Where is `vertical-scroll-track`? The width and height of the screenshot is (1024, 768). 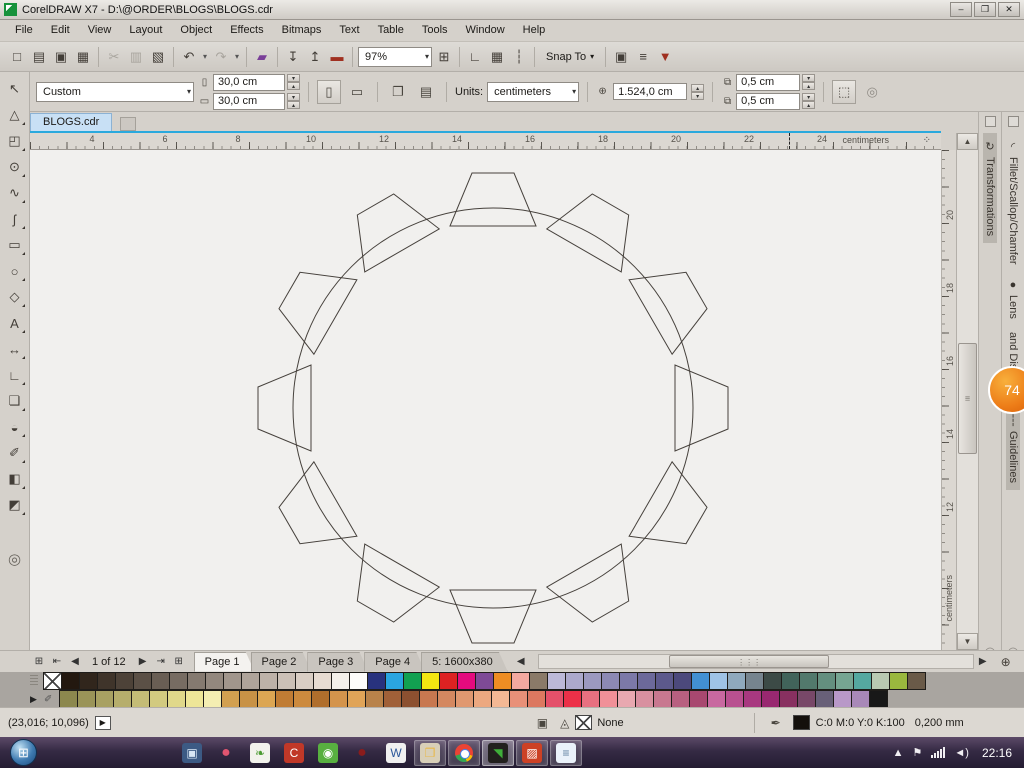 vertical-scroll-track is located at coordinates (967, 391).